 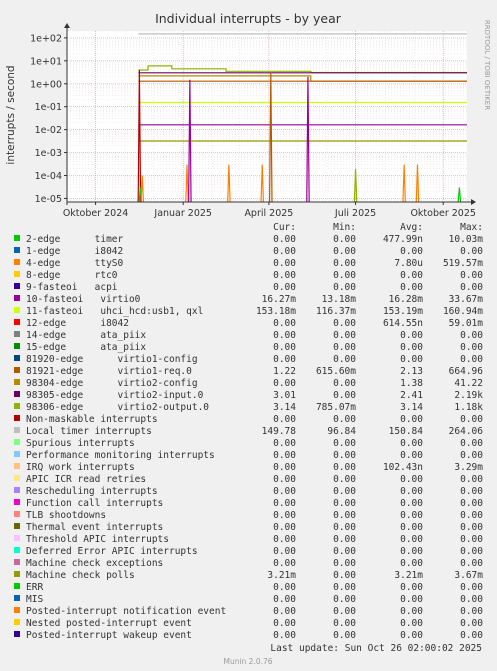 What do you see at coordinates (355, 213) in the screenshot?
I see `x-tick-label: Juli 2025` at bounding box center [355, 213].